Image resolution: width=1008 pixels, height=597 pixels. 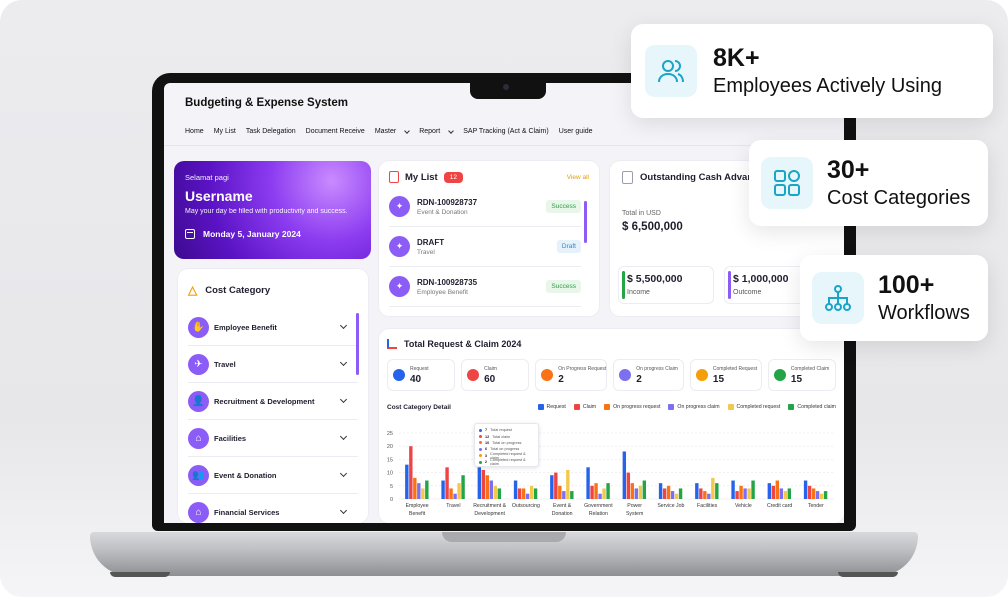 I want to click on nav-item: My List, so click(x=225, y=131).